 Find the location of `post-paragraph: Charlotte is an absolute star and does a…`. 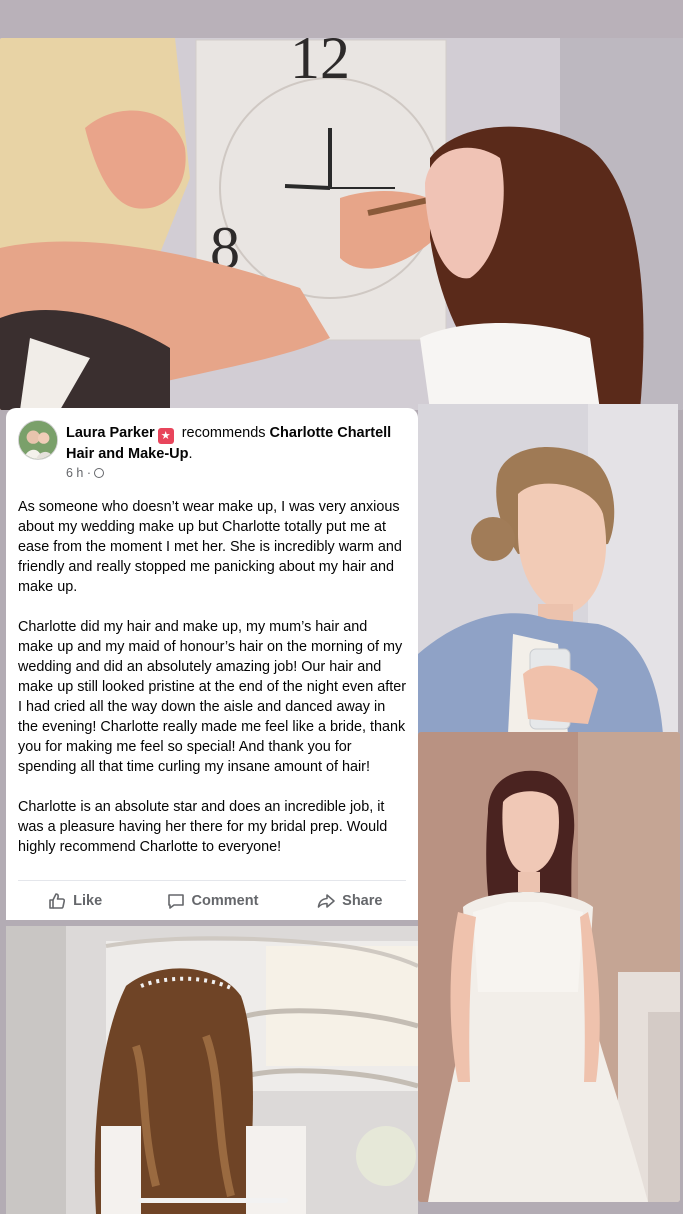

post-paragraph: Charlotte is an absolute star and does a… is located at coordinates (203, 827).